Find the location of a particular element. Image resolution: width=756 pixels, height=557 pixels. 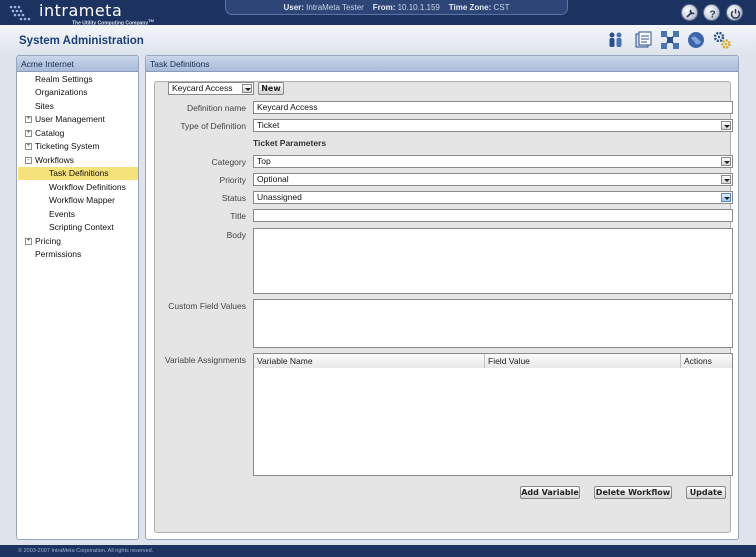

sidebar-item-task-definitions: Task Definitions is located at coordinates (79, 173).